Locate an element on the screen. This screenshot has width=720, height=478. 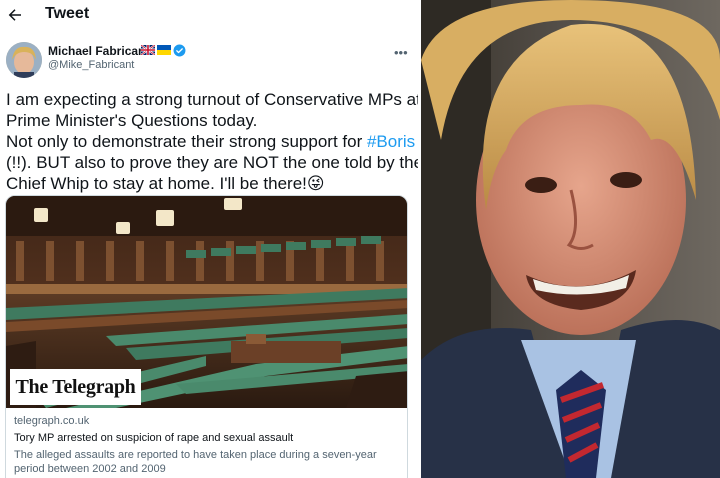
author-name: Michael Fabricant is located at coordinates (98, 51).